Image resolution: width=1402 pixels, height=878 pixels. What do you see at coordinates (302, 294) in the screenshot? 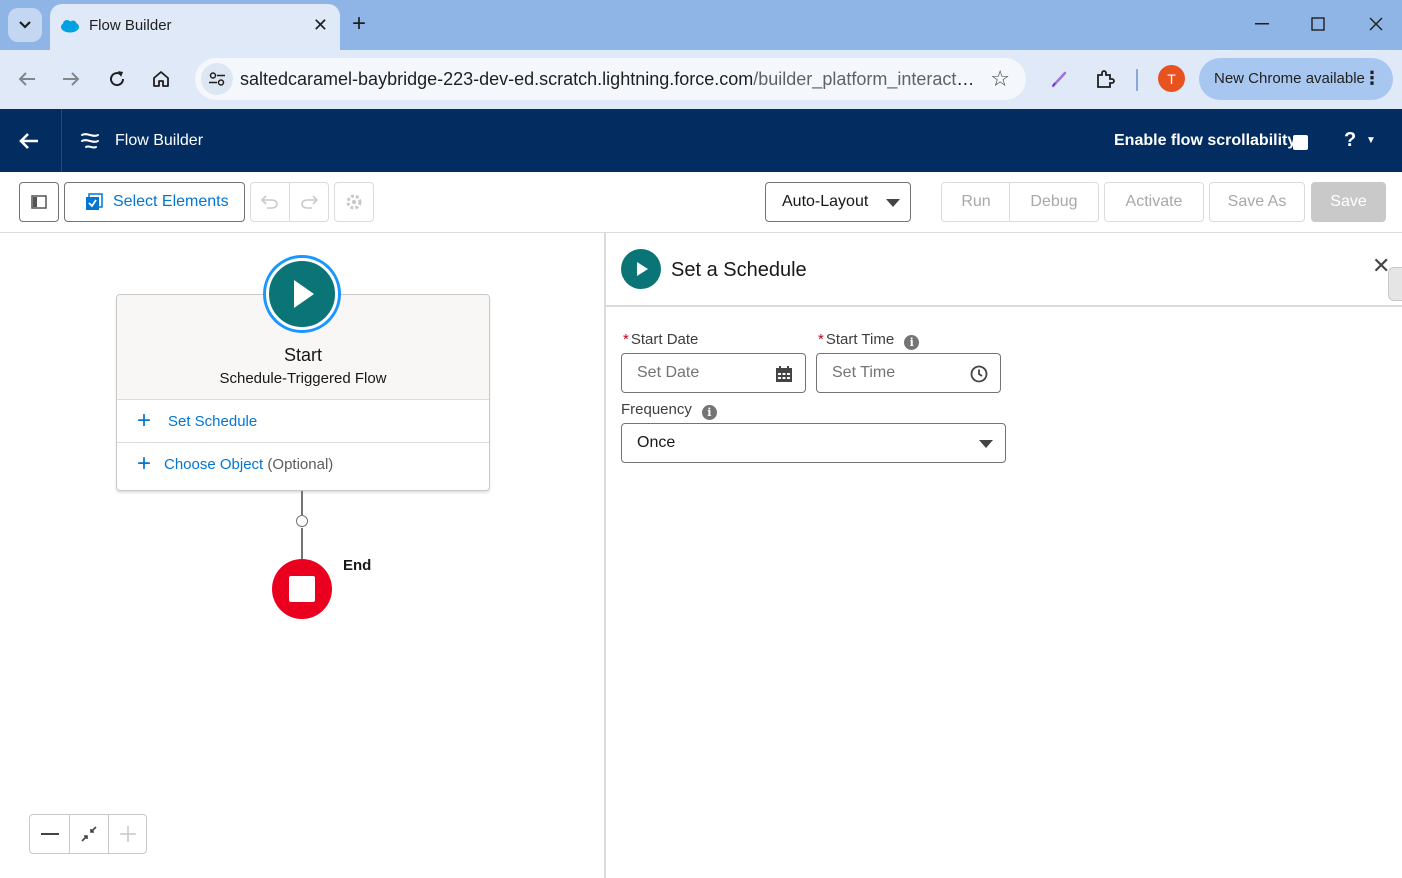
I see `start-node` at bounding box center [302, 294].